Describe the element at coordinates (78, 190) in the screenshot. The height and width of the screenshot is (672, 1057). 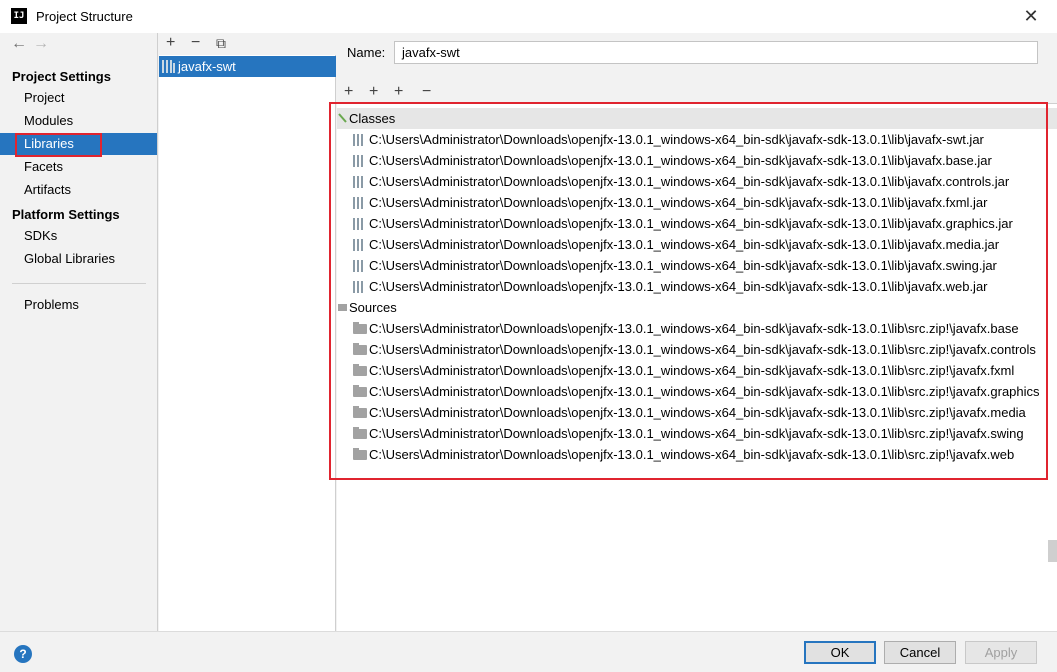
I see `sidebar-item-artifacts: Artifacts` at that location.